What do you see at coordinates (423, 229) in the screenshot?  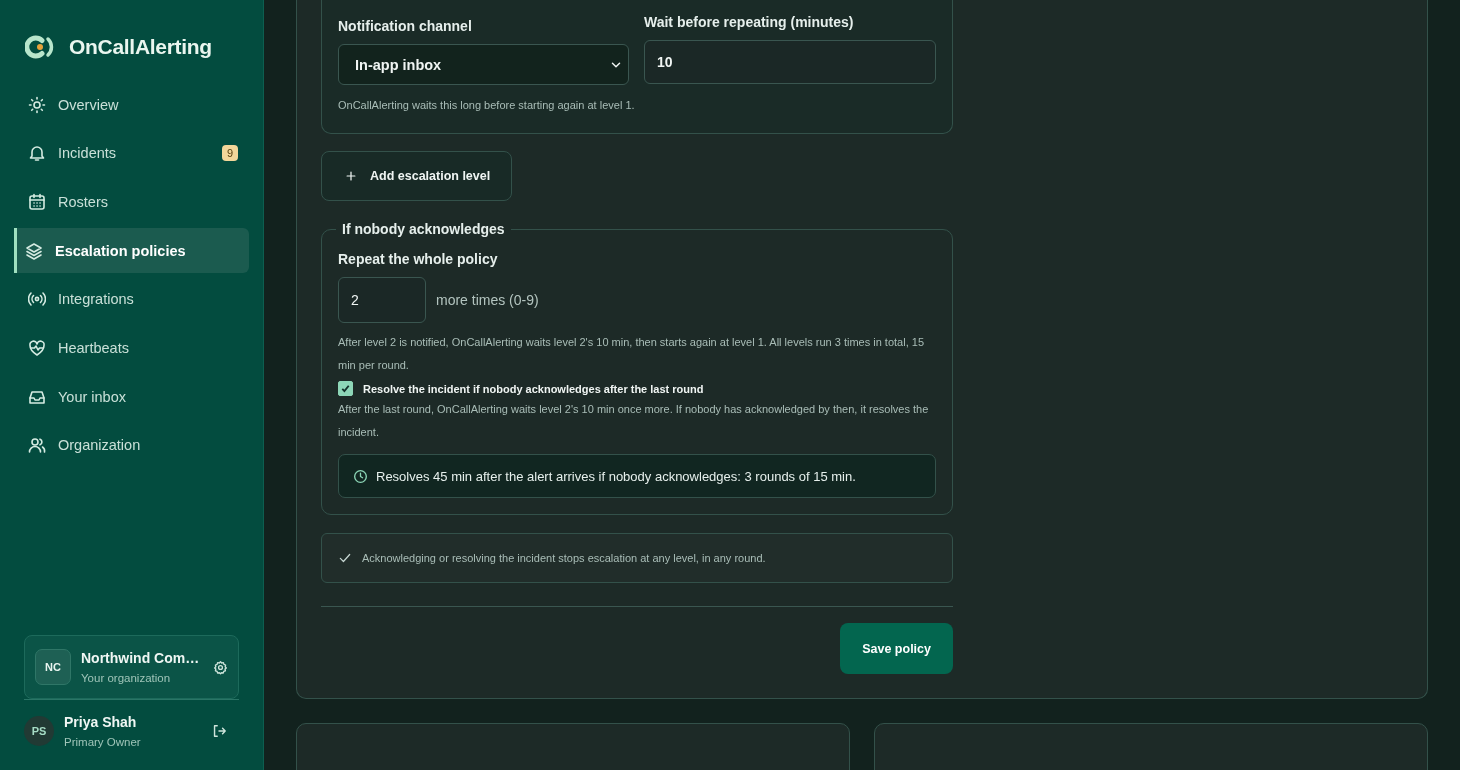 I see `section-title: If nobody acknowledges` at bounding box center [423, 229].